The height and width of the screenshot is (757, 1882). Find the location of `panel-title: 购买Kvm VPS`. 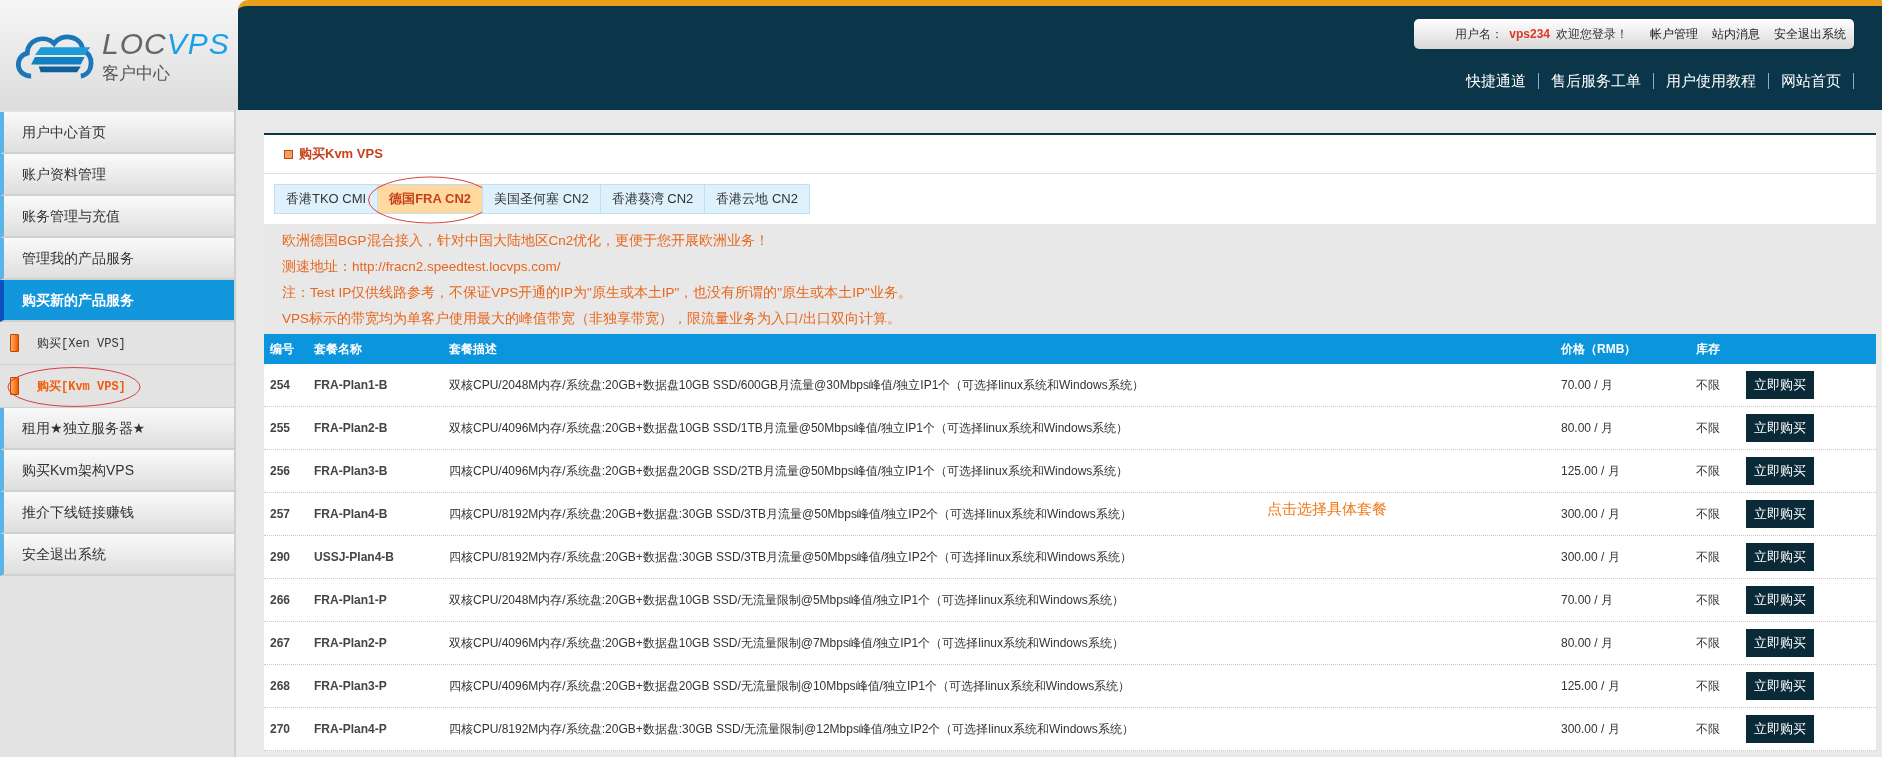

panel-title: 购买Kvm VPS is located at coordinates (341, 154).